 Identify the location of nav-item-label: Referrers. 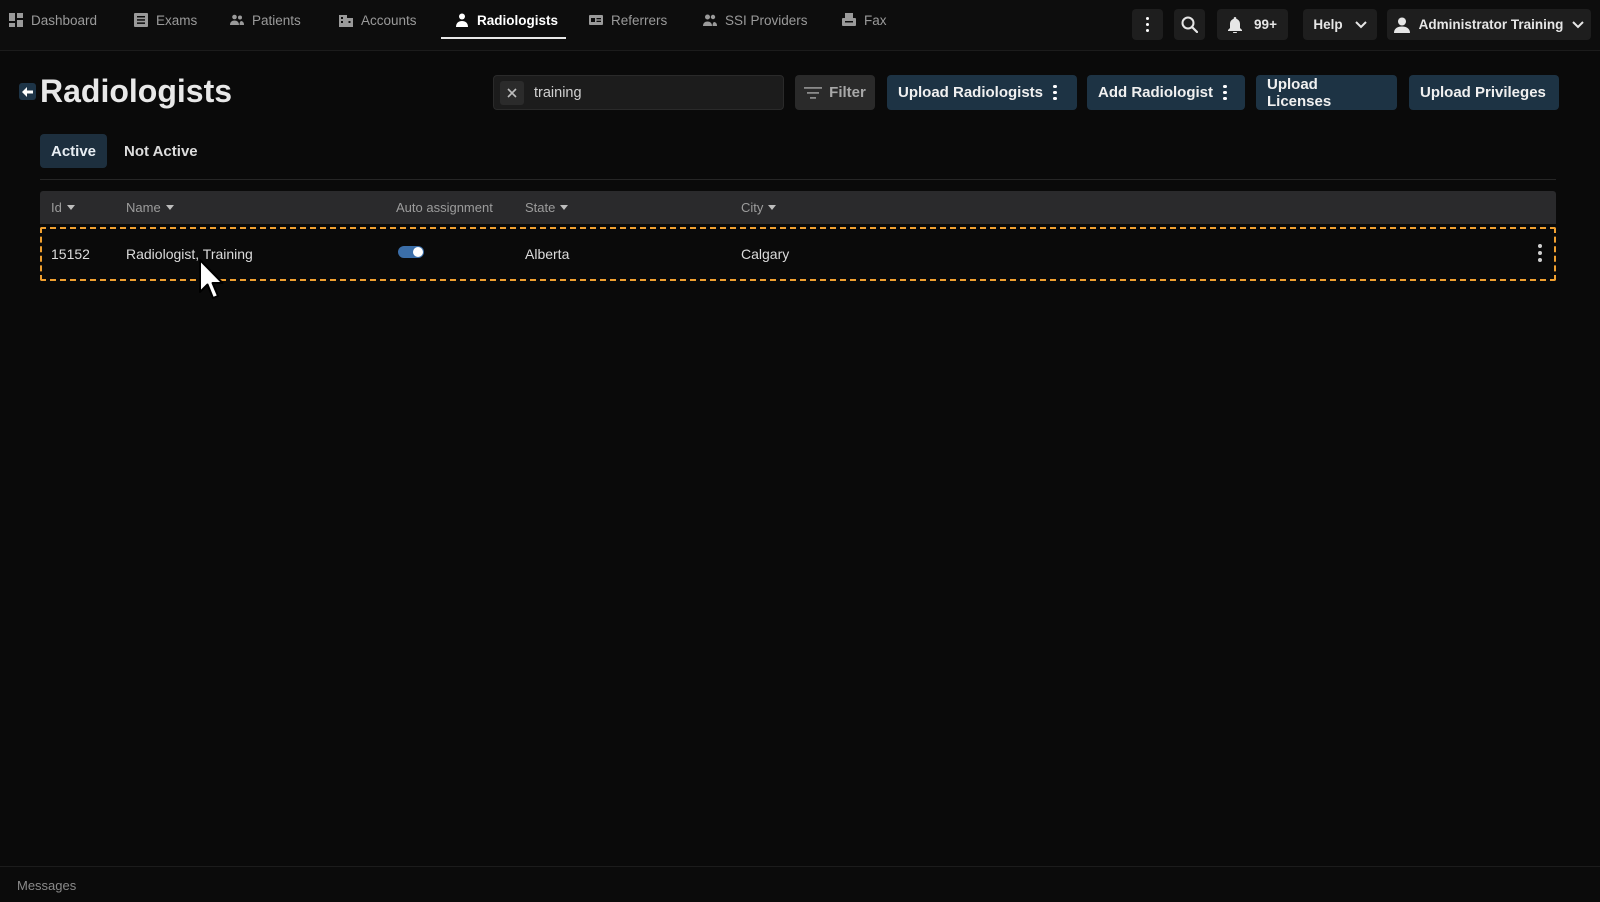
(639, 20).